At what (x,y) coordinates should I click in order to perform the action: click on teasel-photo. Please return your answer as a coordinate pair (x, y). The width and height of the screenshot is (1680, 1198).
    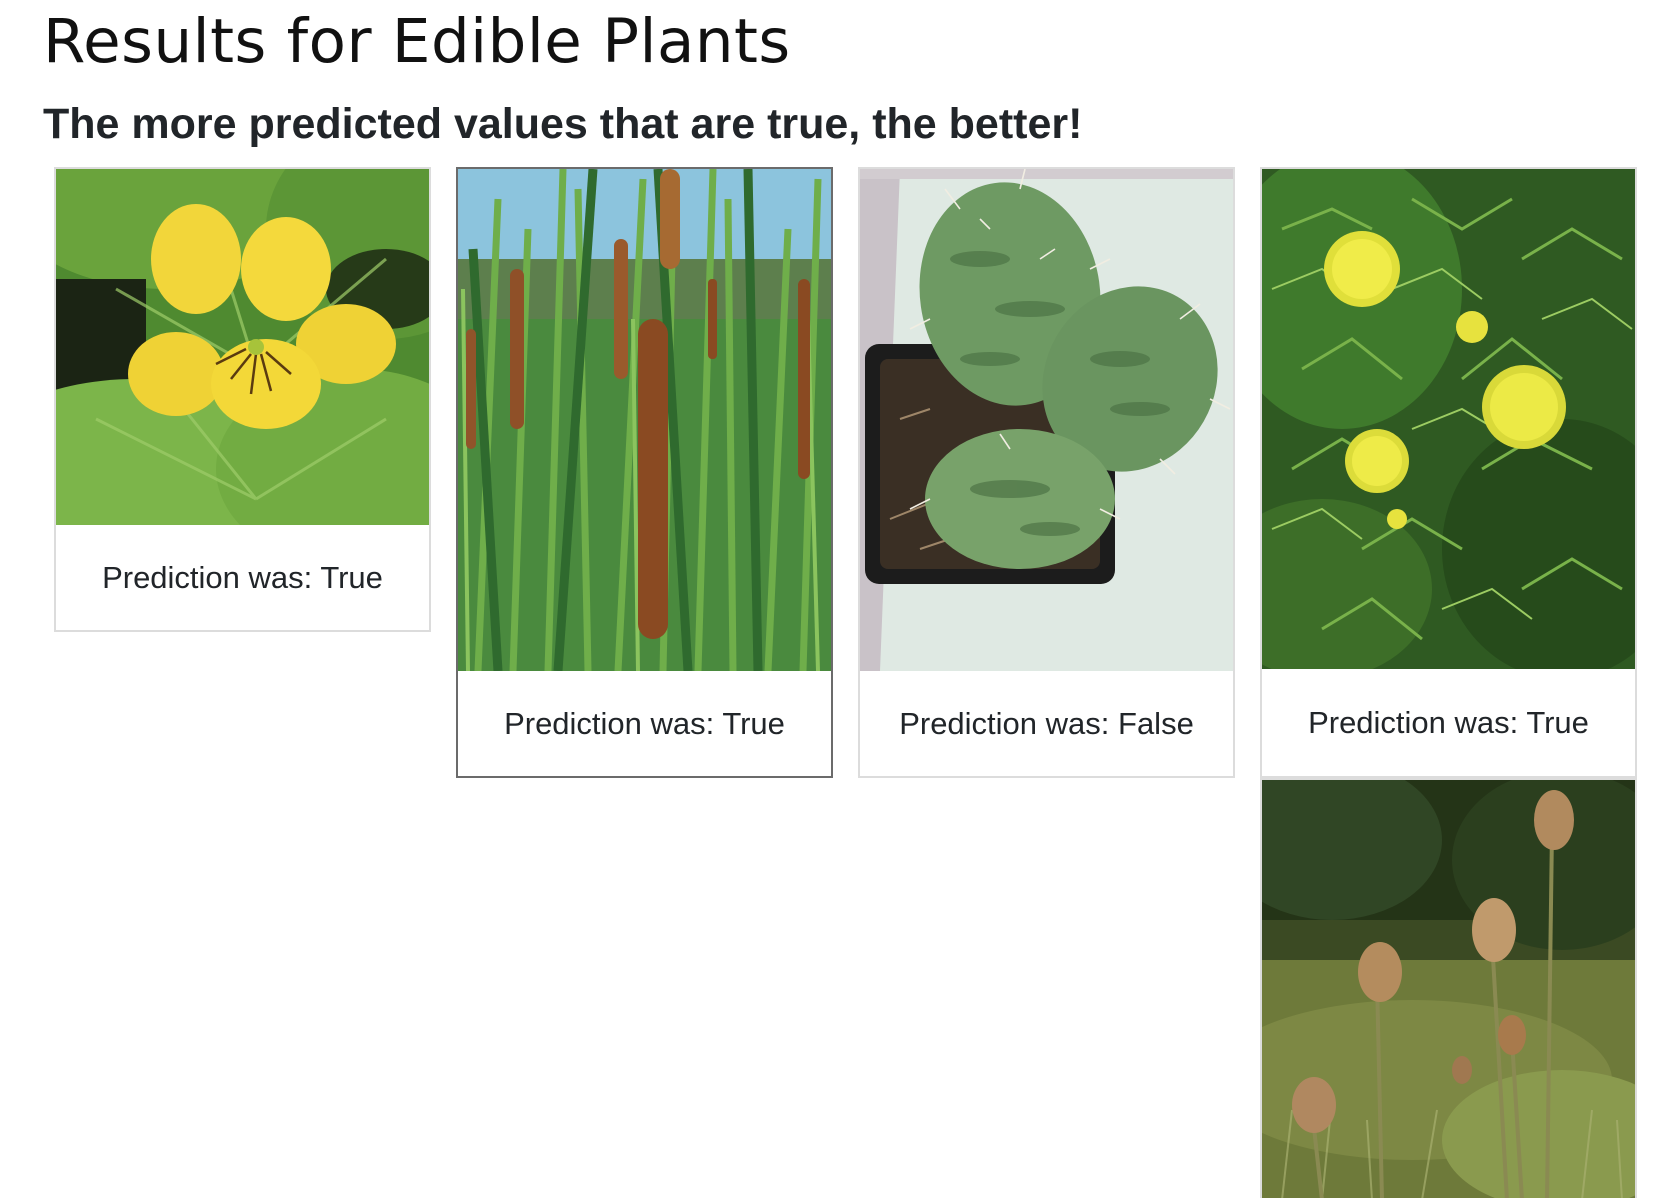
    Looking at the image, I should click on (1448, 989).